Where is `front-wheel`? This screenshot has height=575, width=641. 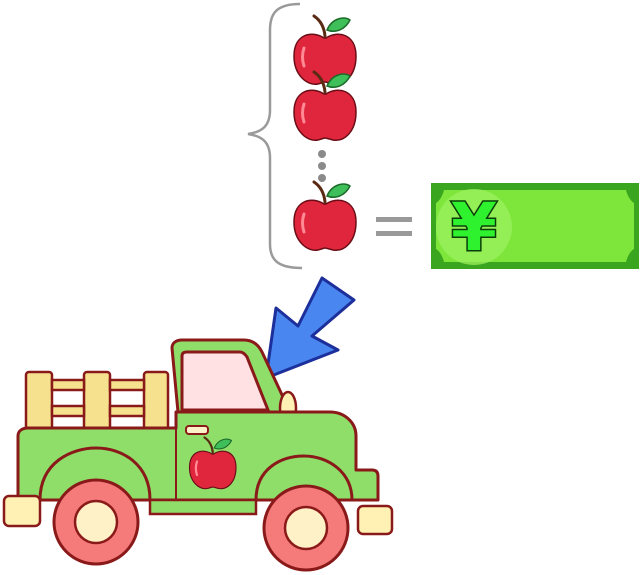
front-wheel is located at coordinates (306, 528).